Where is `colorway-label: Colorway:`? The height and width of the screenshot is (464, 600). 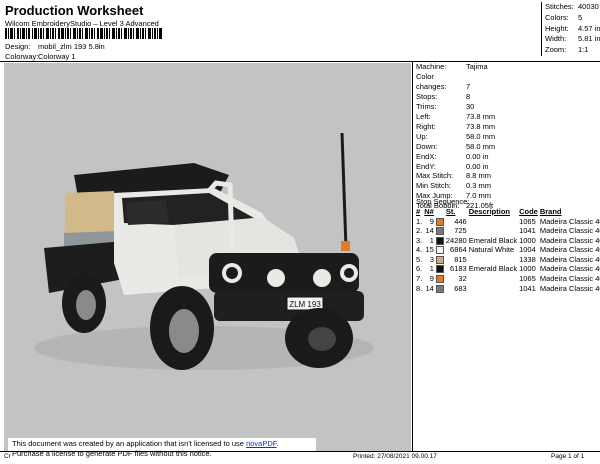 colorway-label: Colorway: is located at coordinates (22, 56).